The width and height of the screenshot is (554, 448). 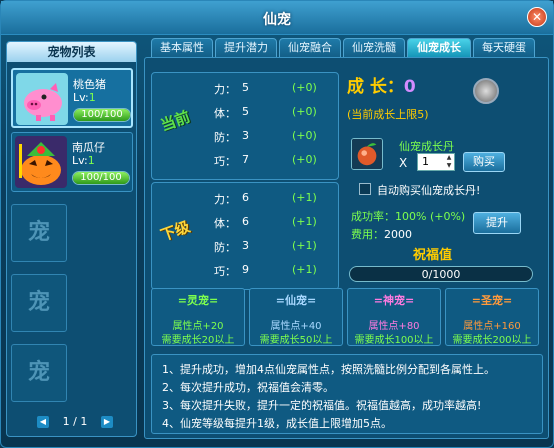 What do you see at coordinates (265, 198) in the screenshot?
I see `stat-row: 力： 6 (+1)` at bounding box center [265, 198].